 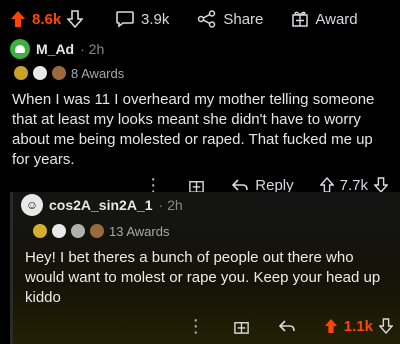 What do you see at coordinates (170, 205) in the screenshot?
I see `reply-time: · 2h` at bounding box center [170, 205].